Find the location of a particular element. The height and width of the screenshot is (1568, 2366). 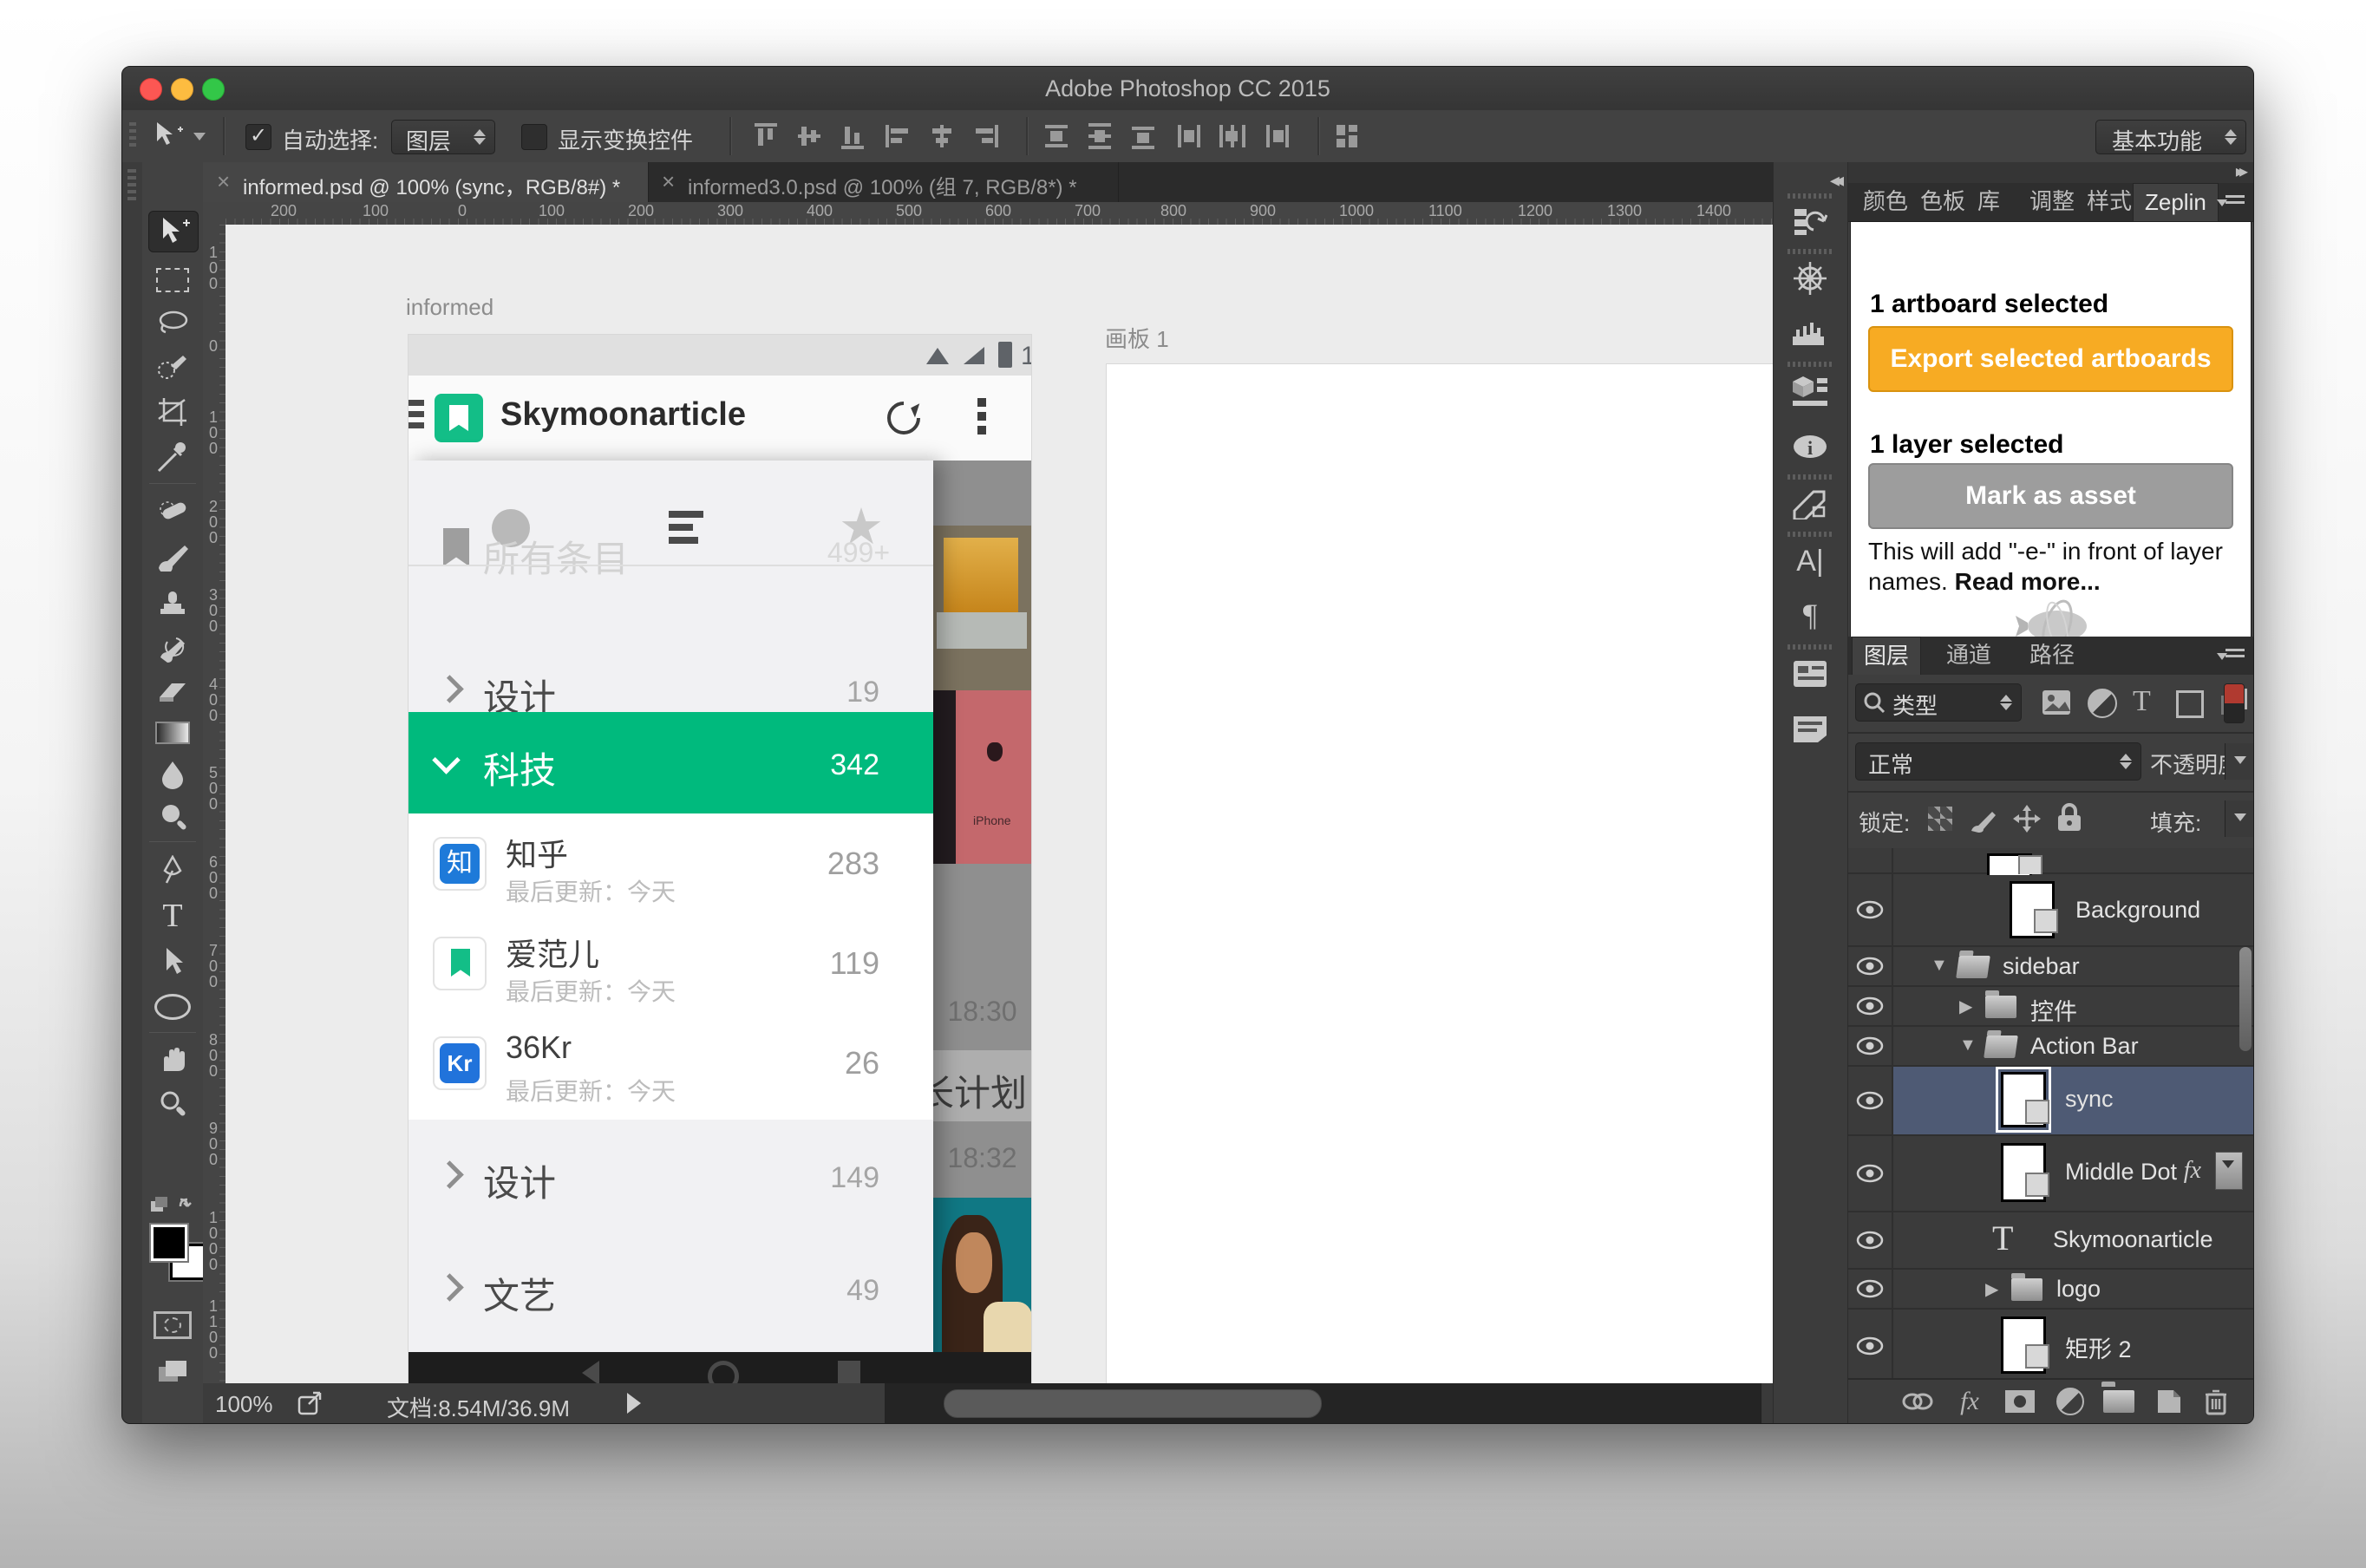

layer-row-logo: ▶ logo is located at coordinates (2050, 1290).